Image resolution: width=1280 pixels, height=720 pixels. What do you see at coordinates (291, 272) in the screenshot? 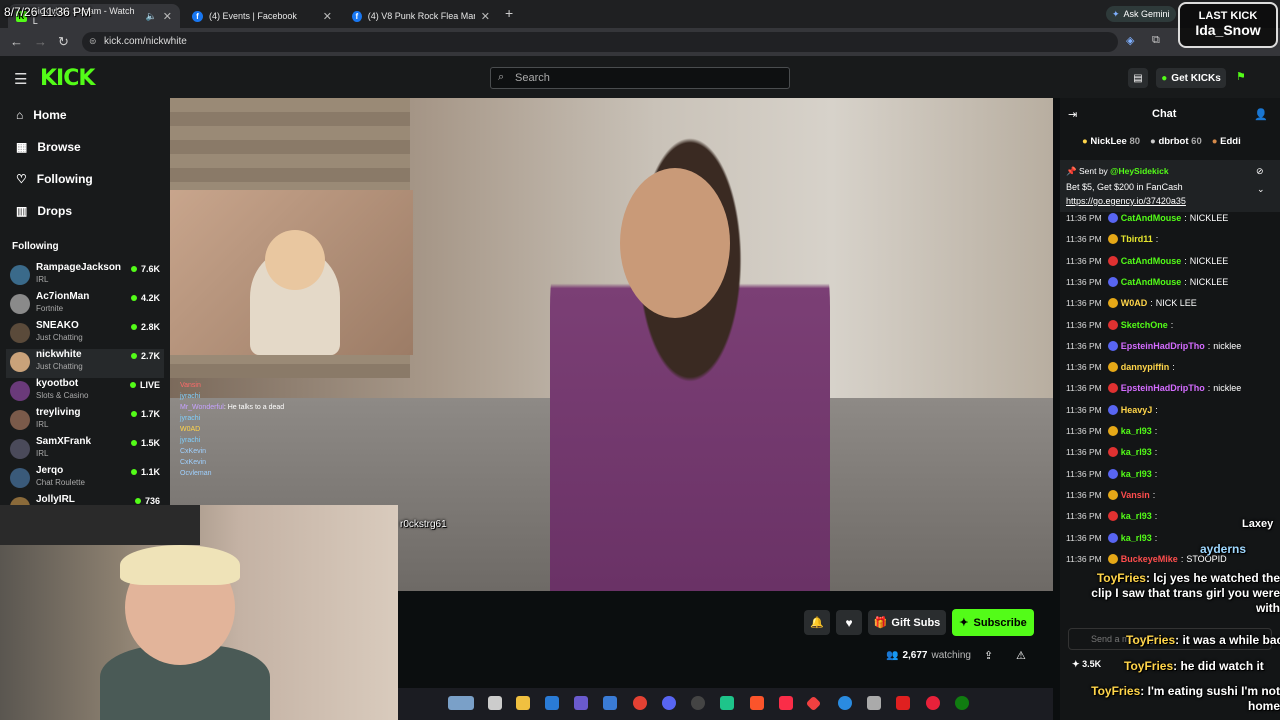
I see `pip-webcam` at bounding box center [291, 272].